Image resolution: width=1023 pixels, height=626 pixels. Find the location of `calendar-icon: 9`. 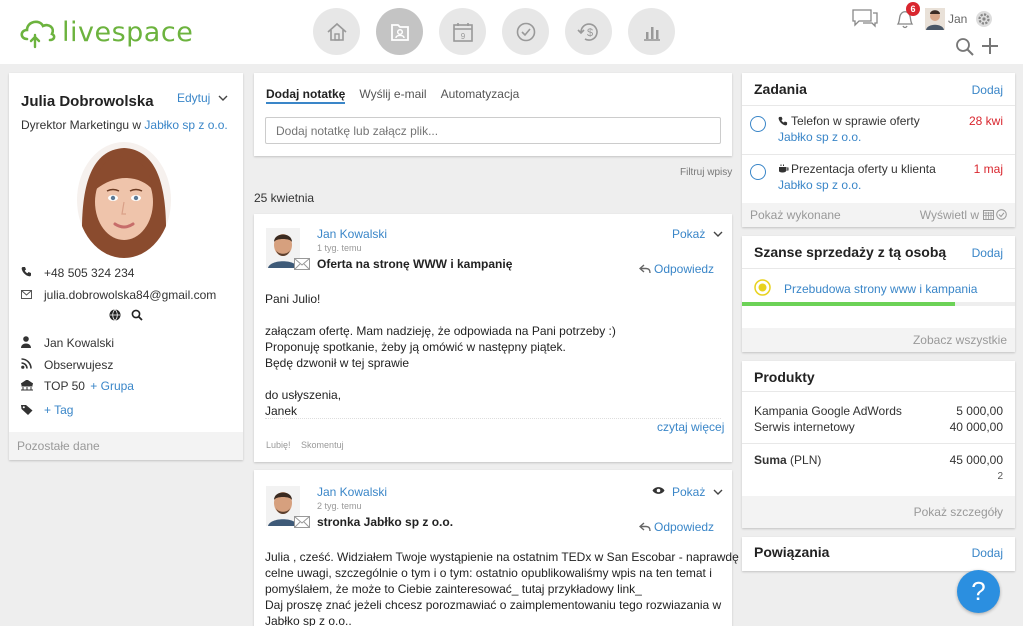

calendar-icon: 9 is located at coordinates (462, 32).